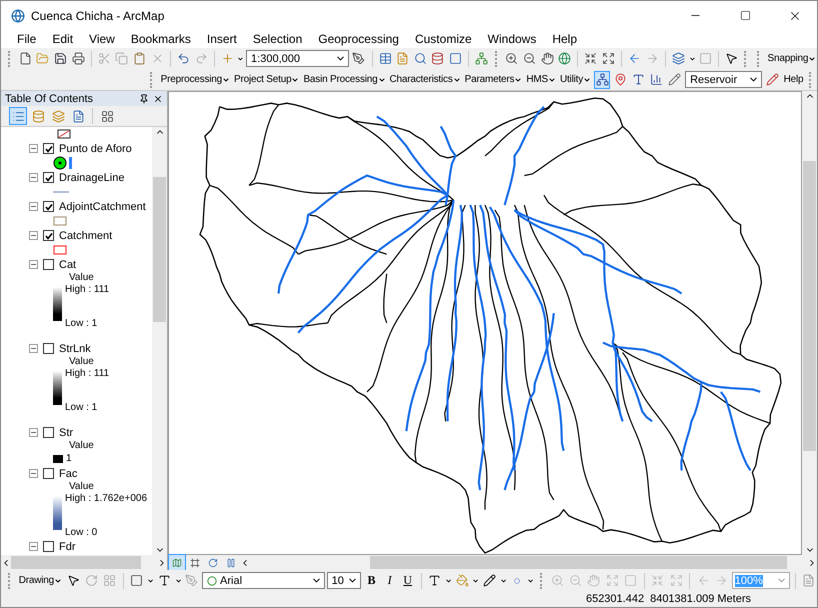 The image size is (818, 608). I want to click on menu-item: Windows, so click(512, 39).